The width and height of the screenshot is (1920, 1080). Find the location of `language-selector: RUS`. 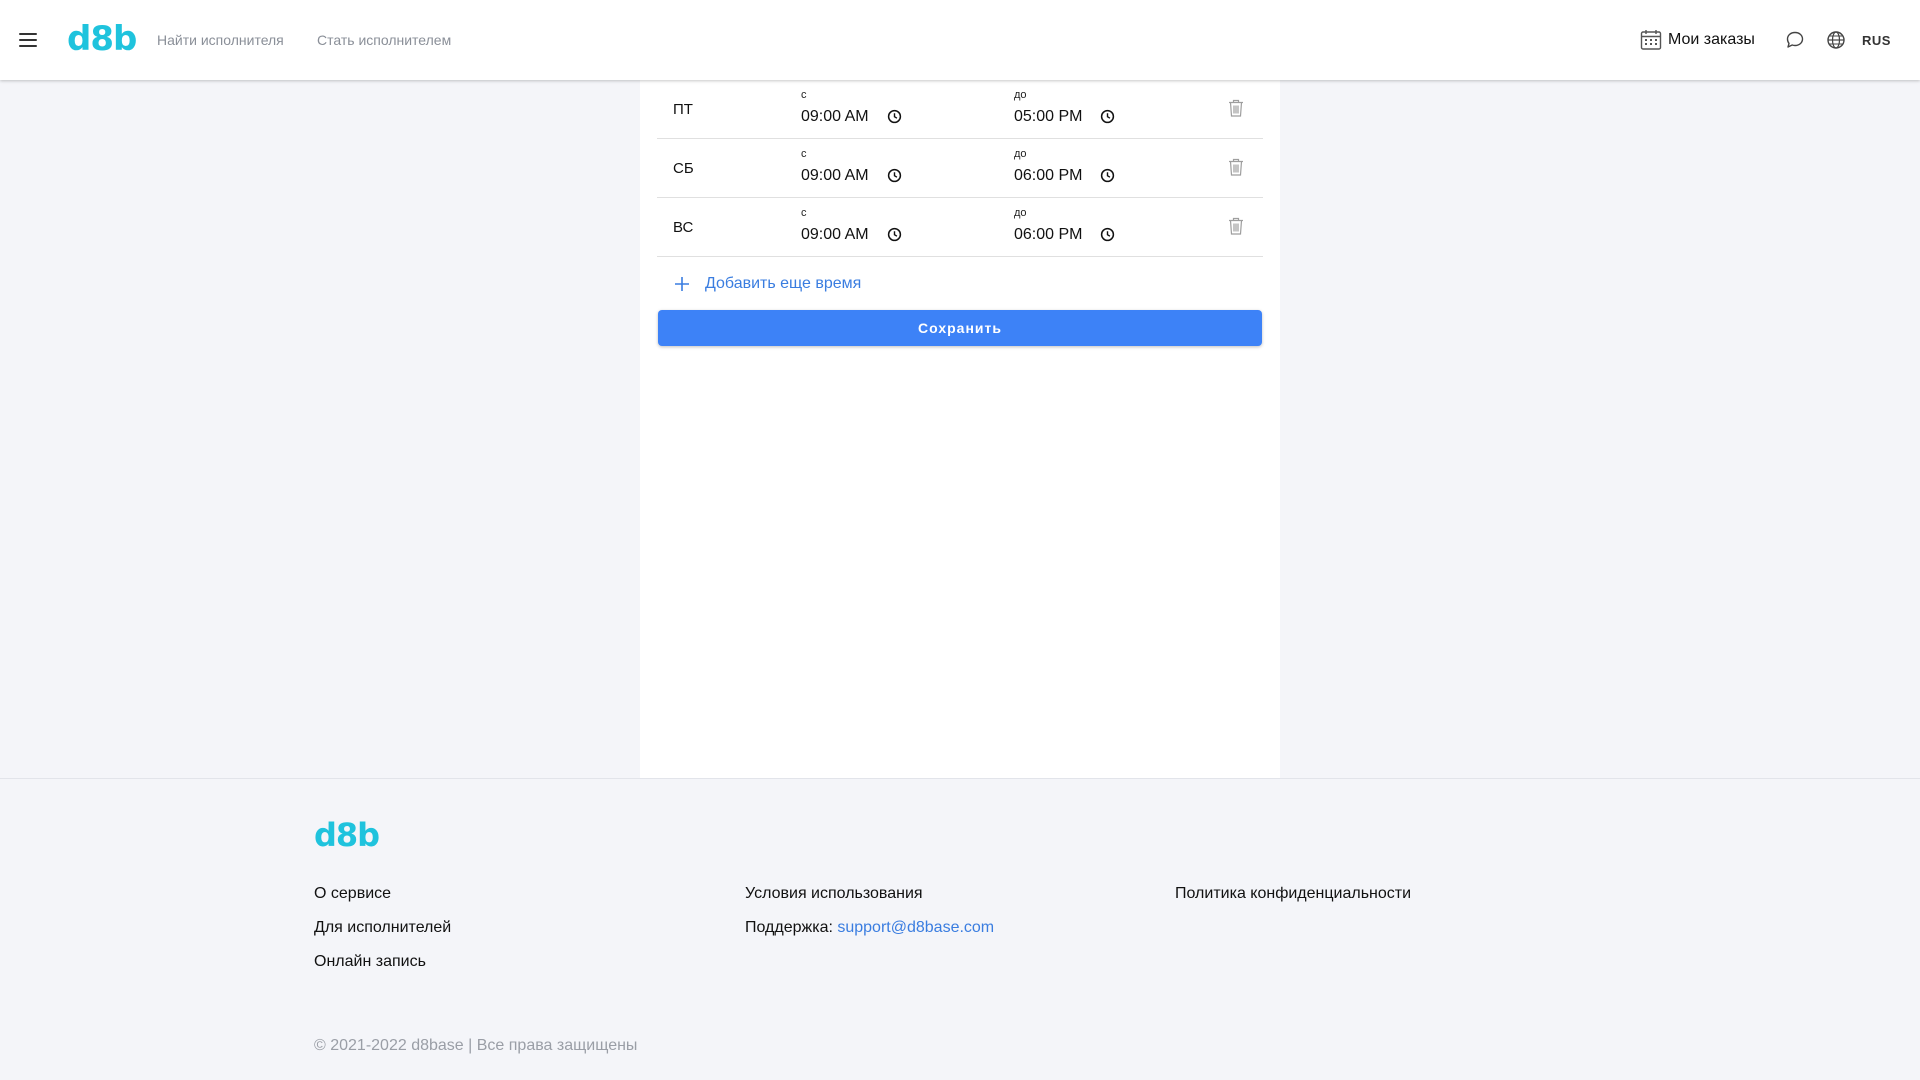

language-selector: RUS is located at coordinates (1876, 40).